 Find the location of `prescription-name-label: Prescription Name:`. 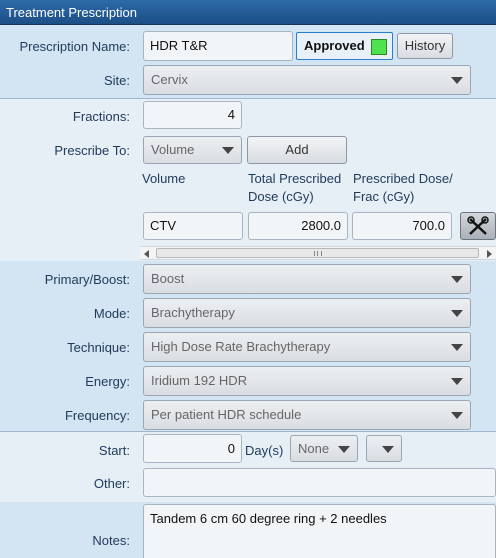

prescription-name-label: Prescription Name: is located at coordinates (74, 46).